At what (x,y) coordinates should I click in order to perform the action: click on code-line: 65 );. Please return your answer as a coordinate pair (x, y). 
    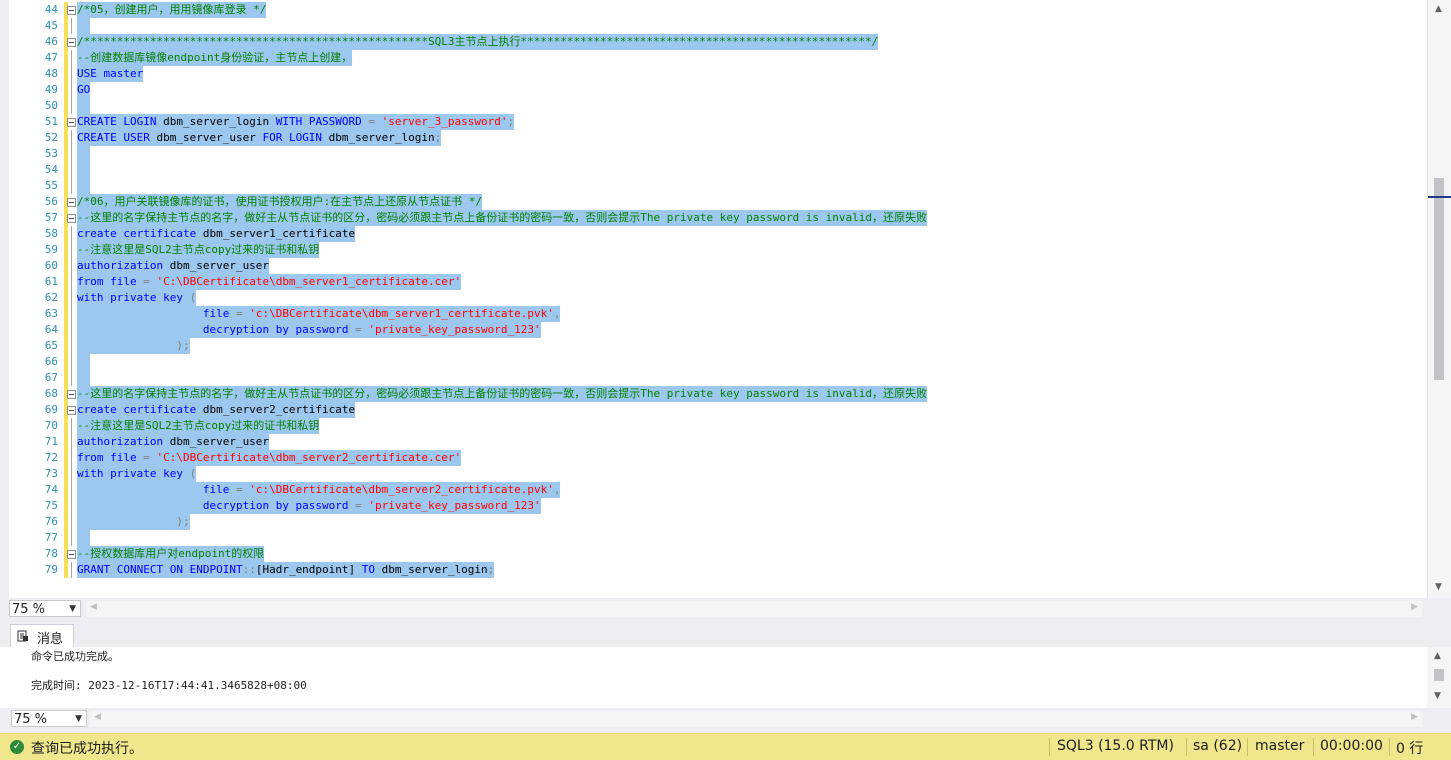
    Looking at the image, I should click on (713, 346).